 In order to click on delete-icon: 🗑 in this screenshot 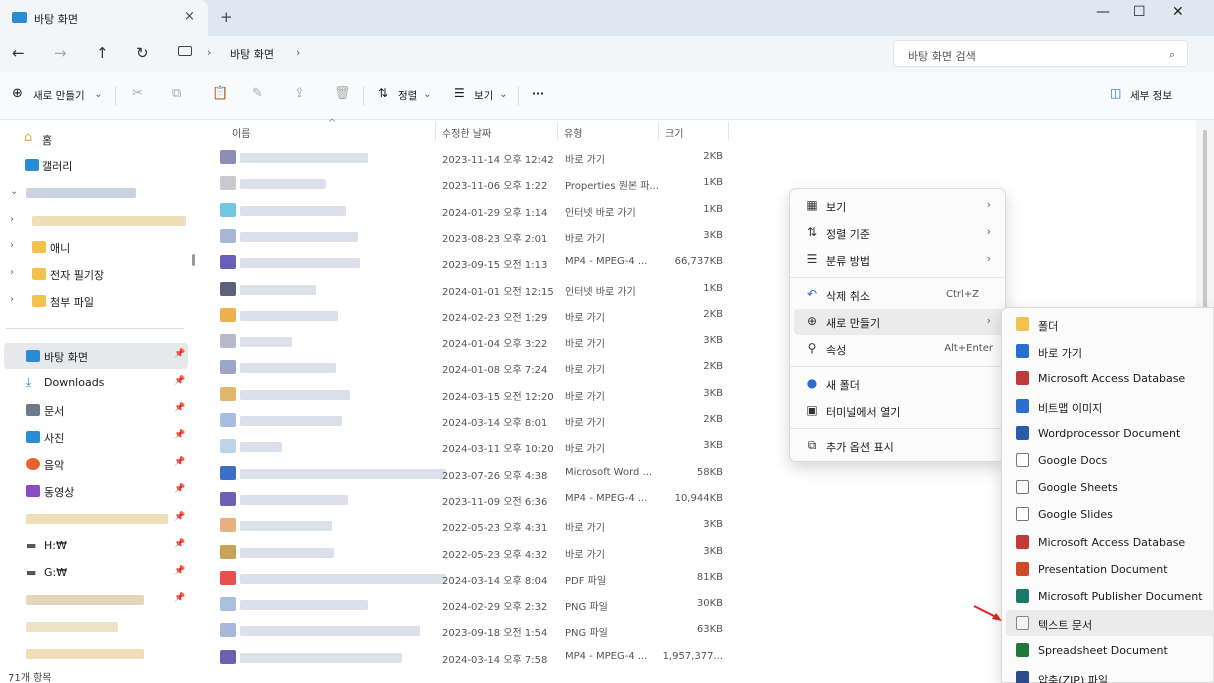, I will do `click(342, 93)`.